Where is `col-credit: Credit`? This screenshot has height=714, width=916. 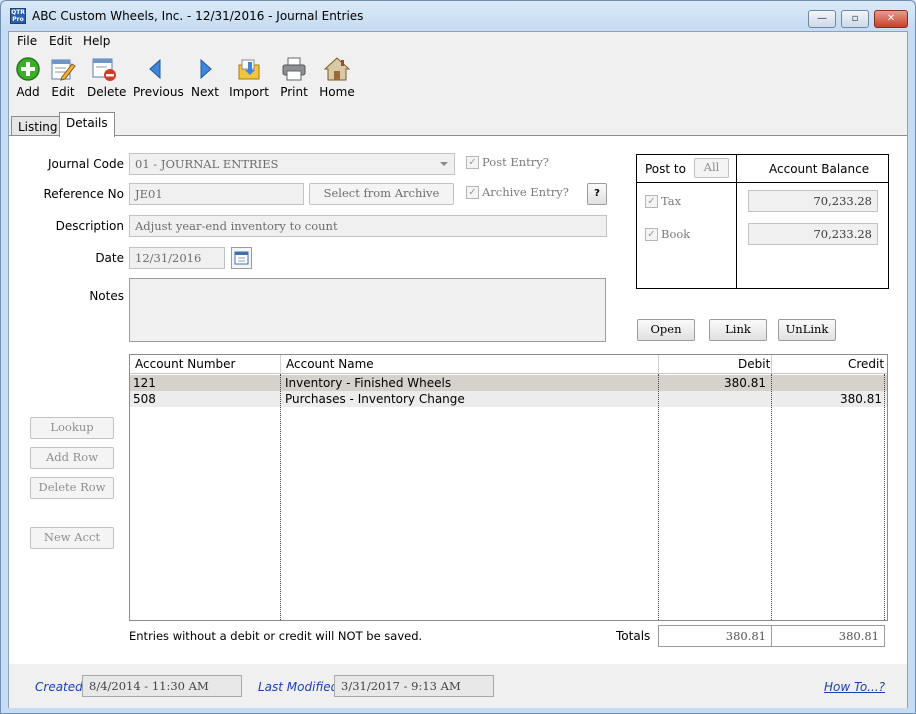 col-credit: Credit is located at coordinates (866, 364).